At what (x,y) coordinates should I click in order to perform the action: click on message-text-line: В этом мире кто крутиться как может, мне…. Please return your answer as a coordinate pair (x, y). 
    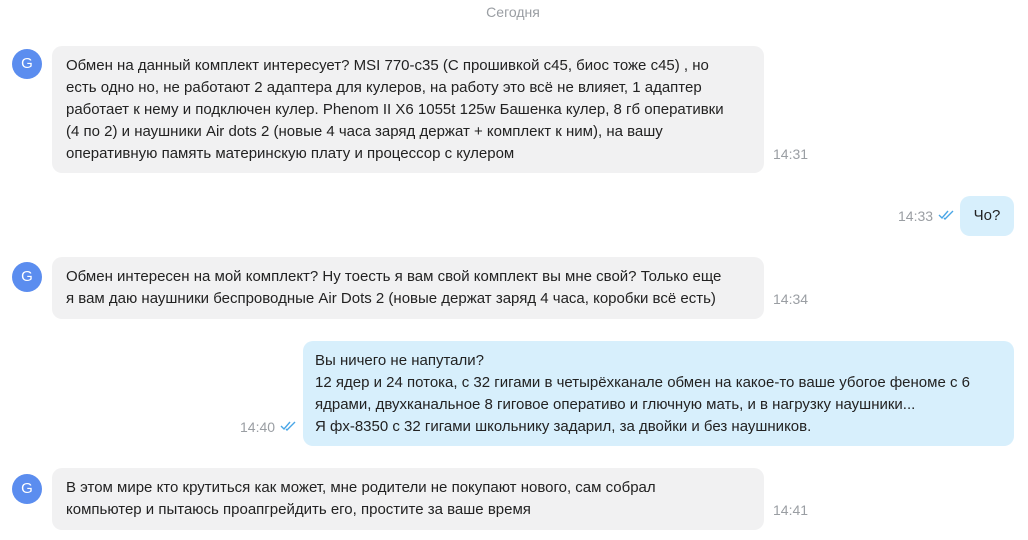
    Looking at the image, I should click on (361, 487).